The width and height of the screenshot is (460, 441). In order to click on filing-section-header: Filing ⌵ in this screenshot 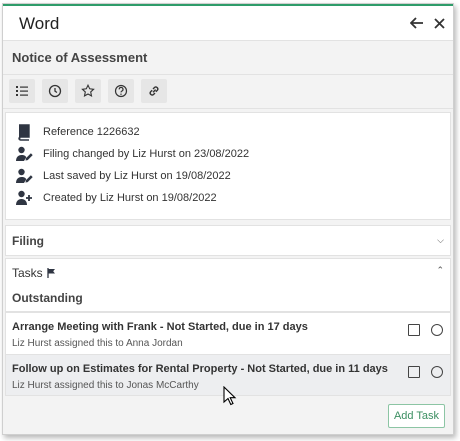, I will do `click(228, 240)`.